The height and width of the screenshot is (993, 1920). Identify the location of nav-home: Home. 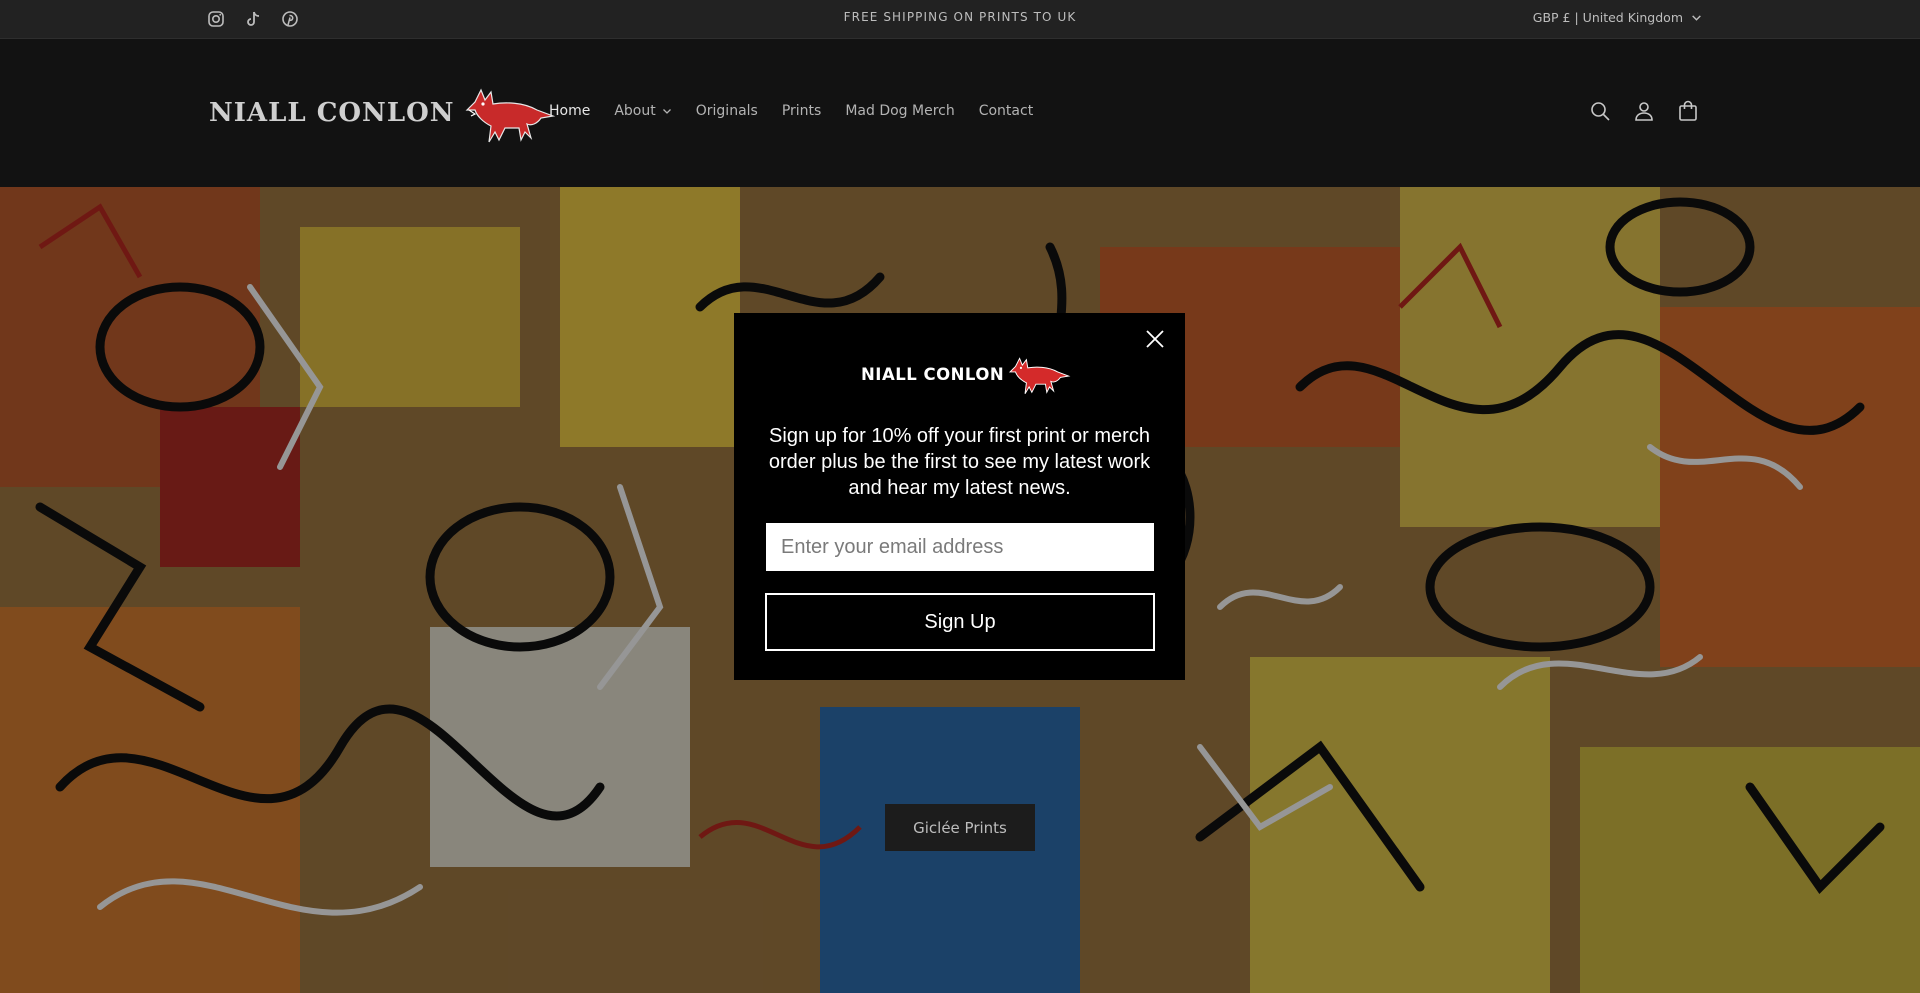
(569, 111).